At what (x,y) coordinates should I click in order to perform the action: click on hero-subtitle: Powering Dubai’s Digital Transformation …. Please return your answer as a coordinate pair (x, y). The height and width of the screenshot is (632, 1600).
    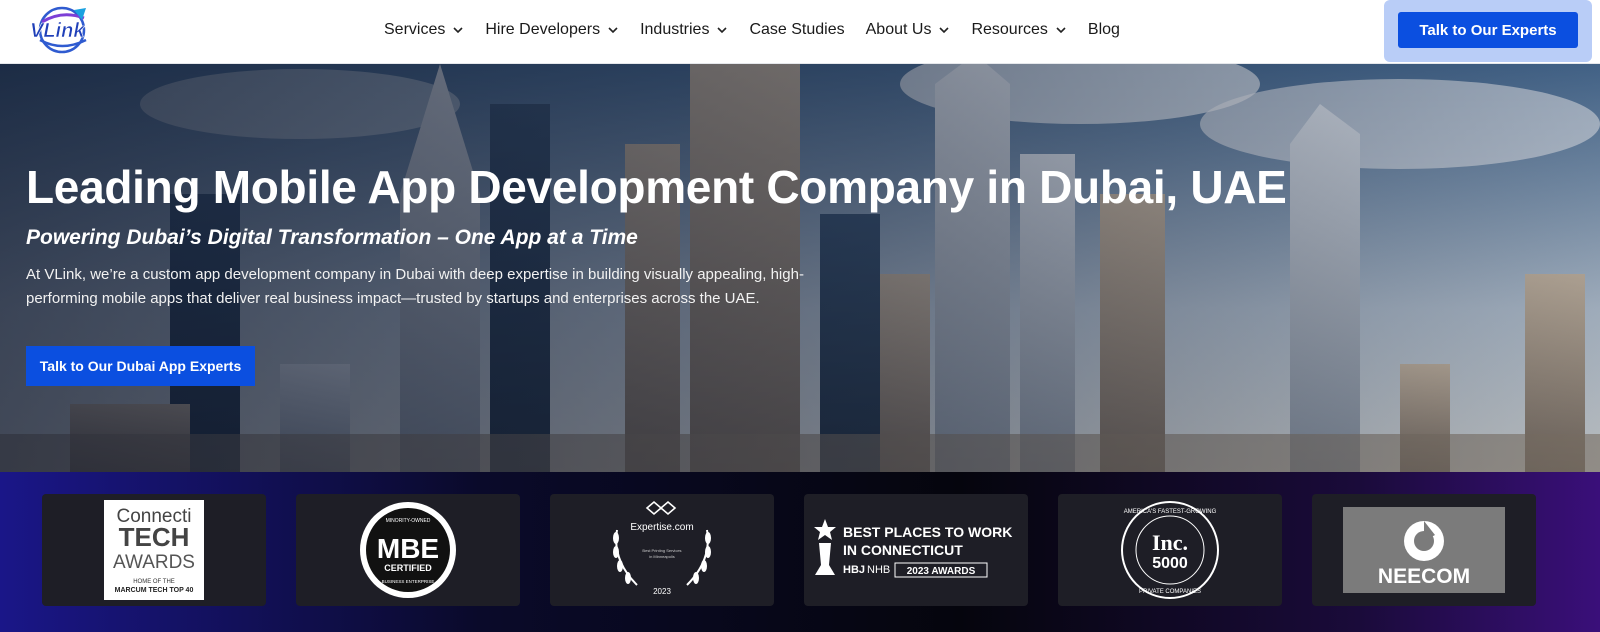
    Looking at the image, I should click on (332, 237).